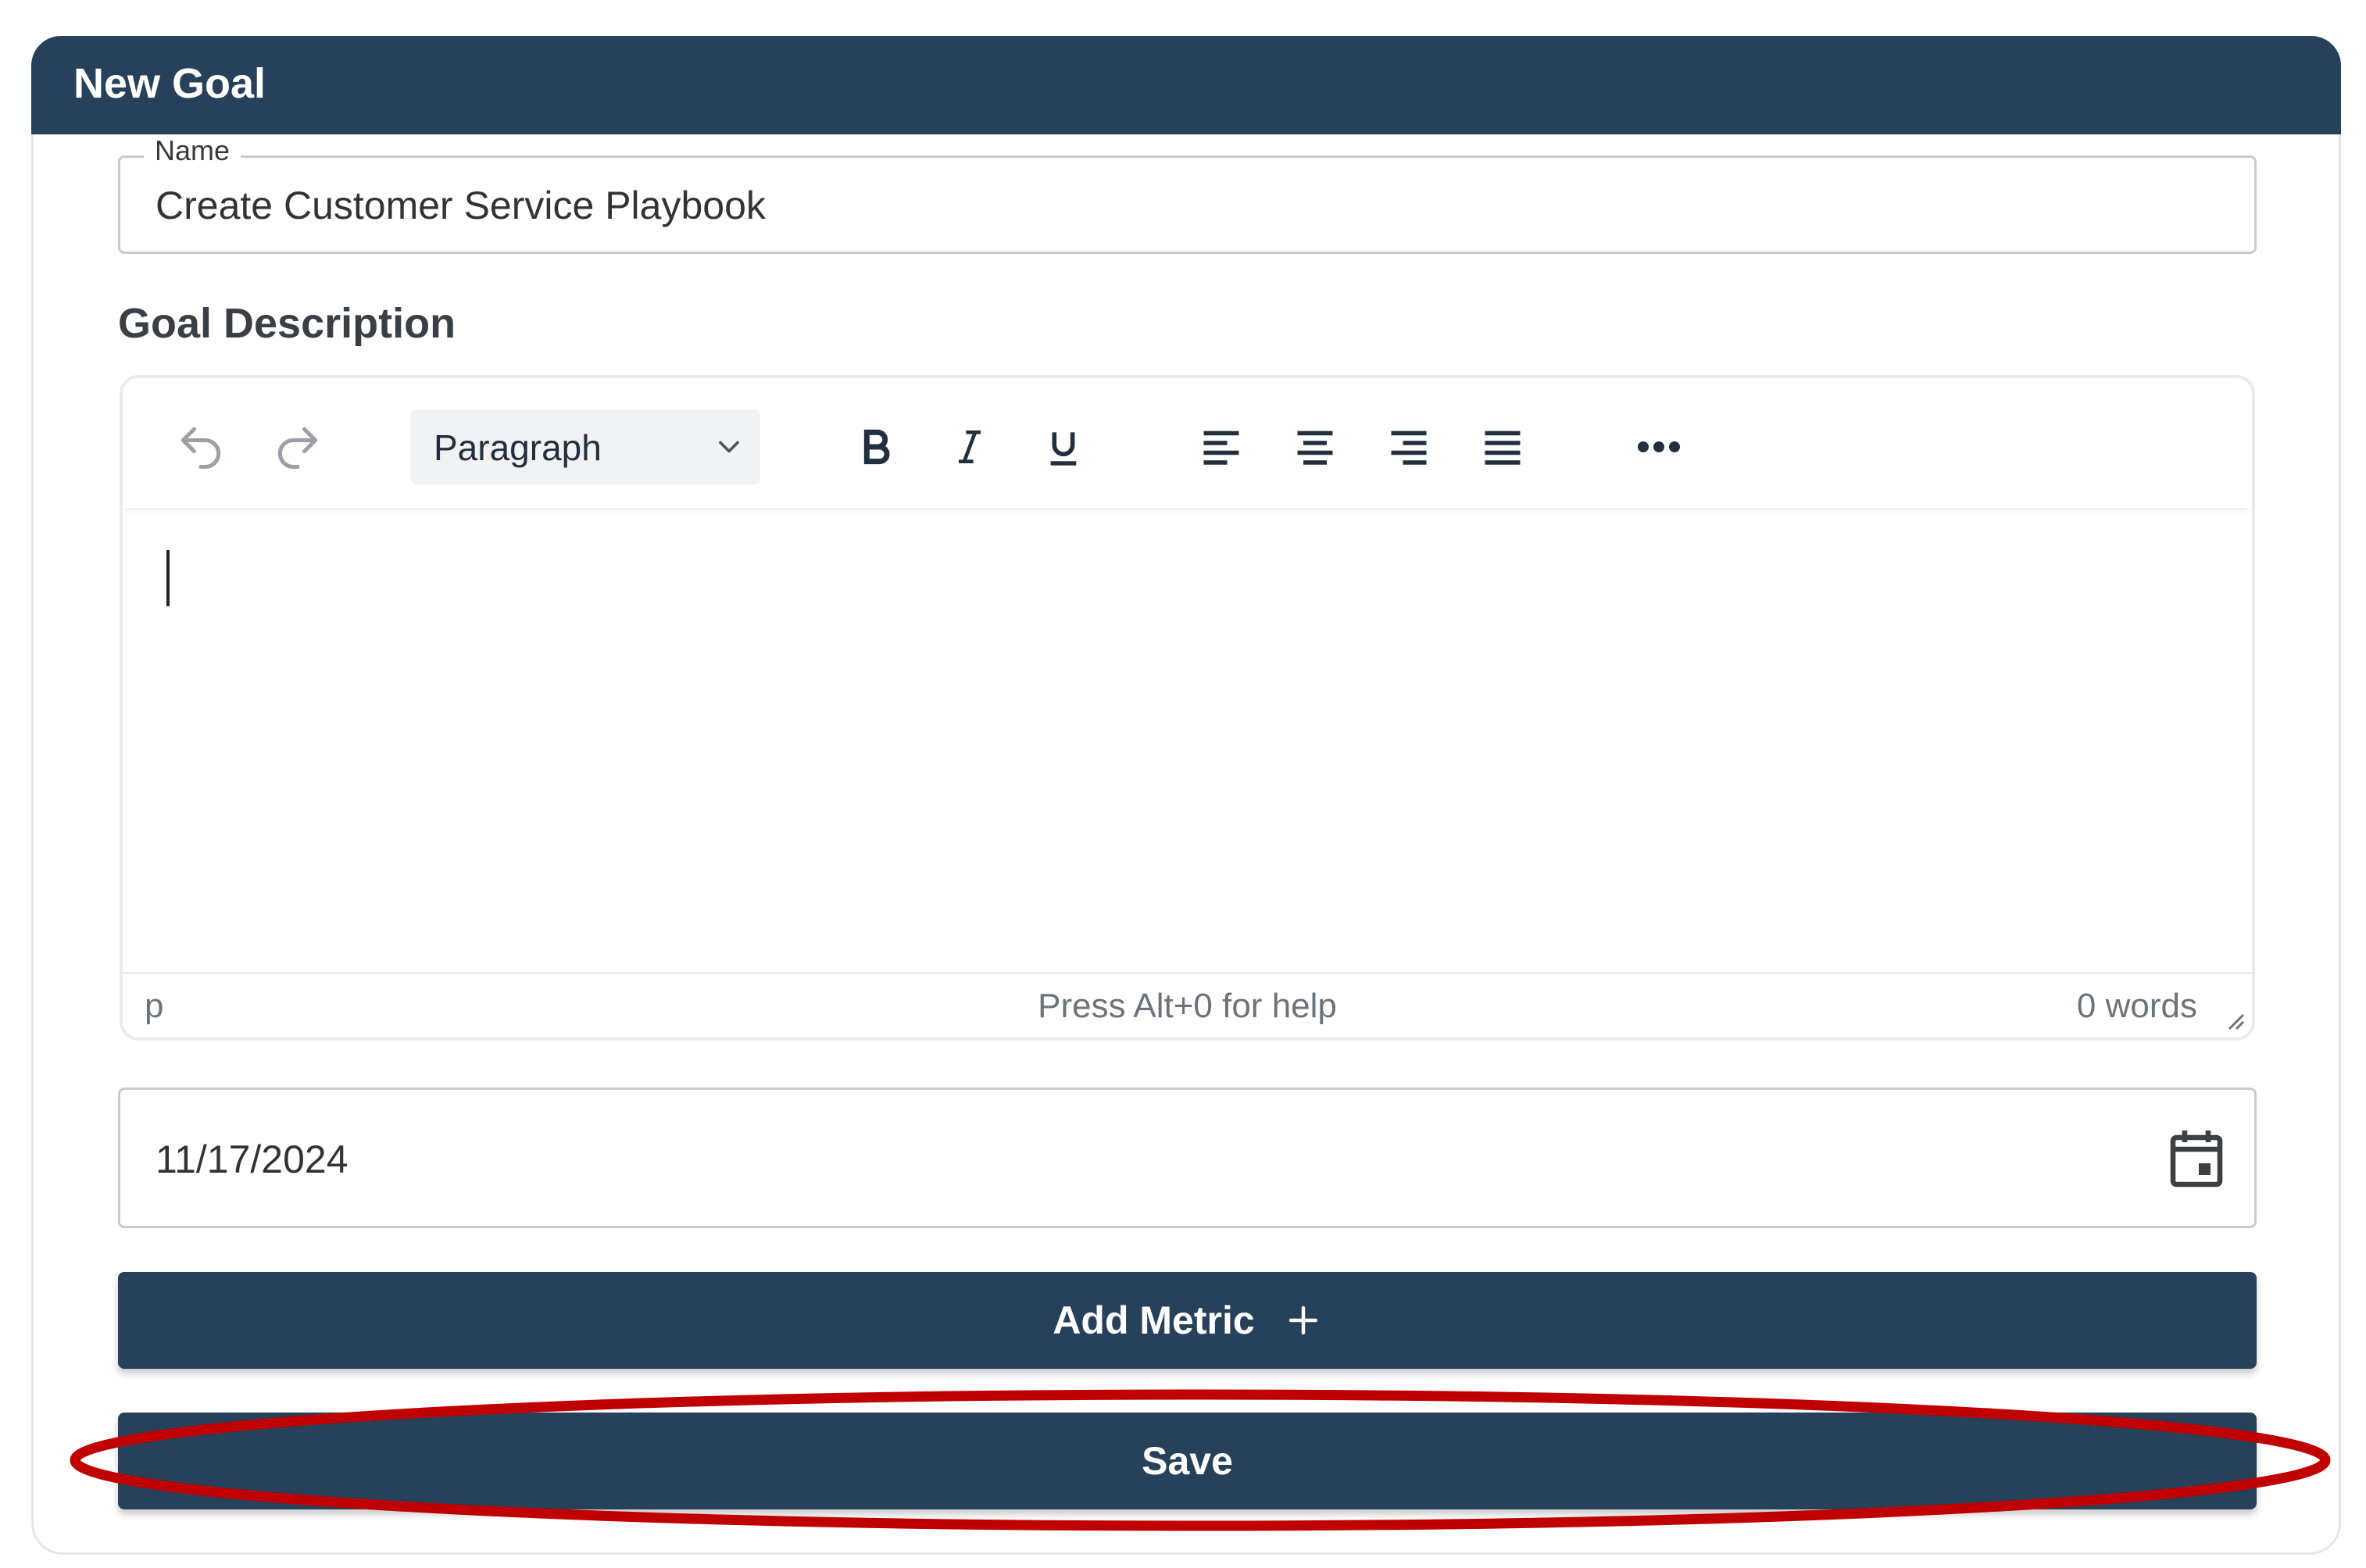 The height and width of the screenshot is (1568, 2366). What do you see at coordinates (2234, 1020) in the screenshot?
I see `resize-handle-icon` at bounding box center [2234, 1020].